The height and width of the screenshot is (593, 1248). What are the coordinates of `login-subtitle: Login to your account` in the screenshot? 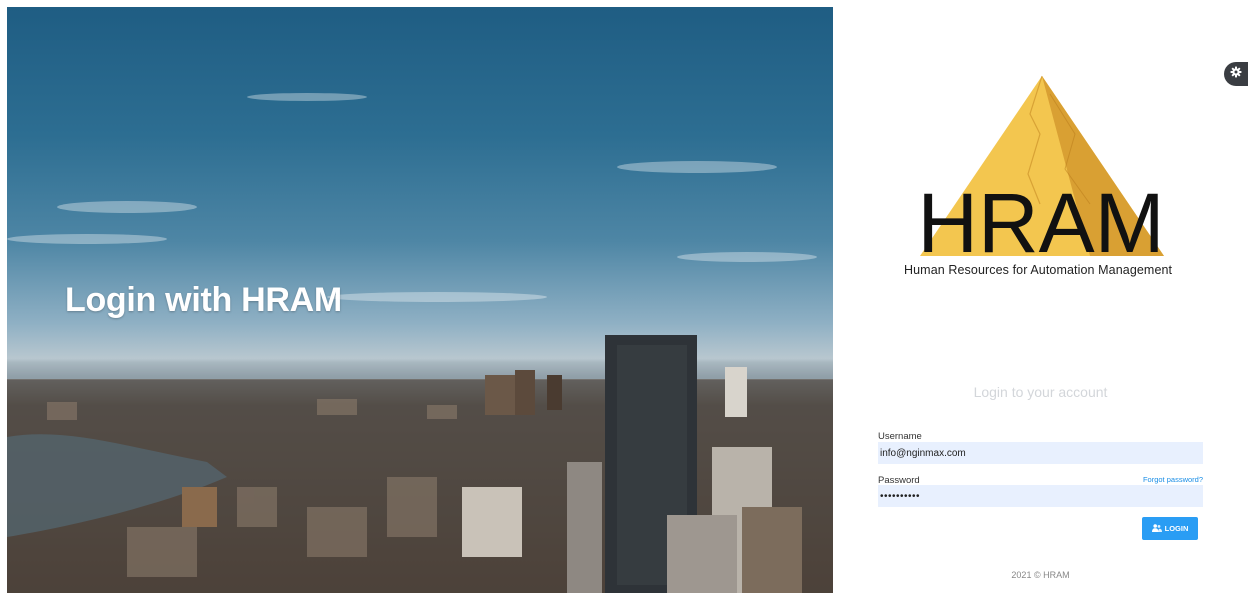 It's located at (1040, 392).